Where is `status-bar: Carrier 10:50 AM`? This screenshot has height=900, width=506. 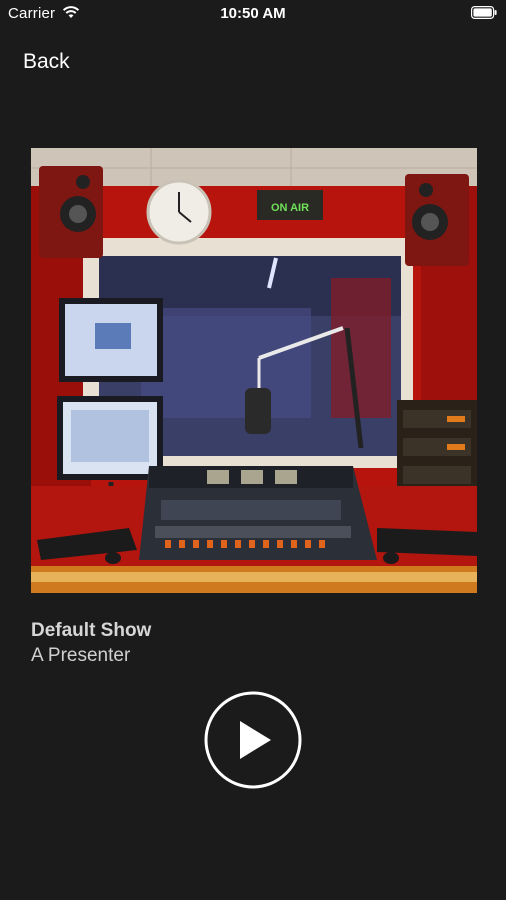 status-bar: Carrier 10:50 AM is located at coordinates (253, 14).